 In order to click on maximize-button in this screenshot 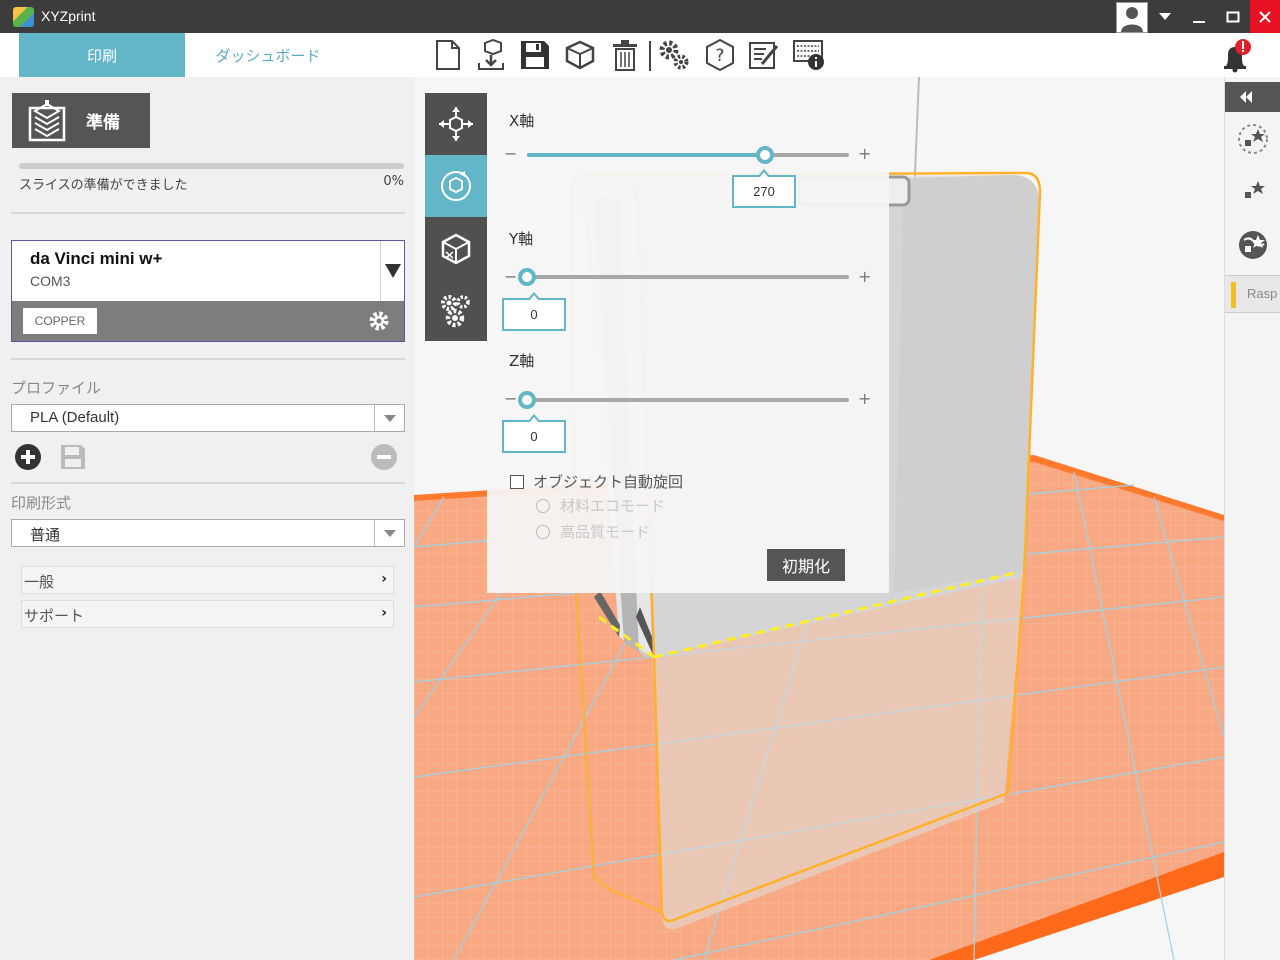, I will do `click(1233, 16)`.